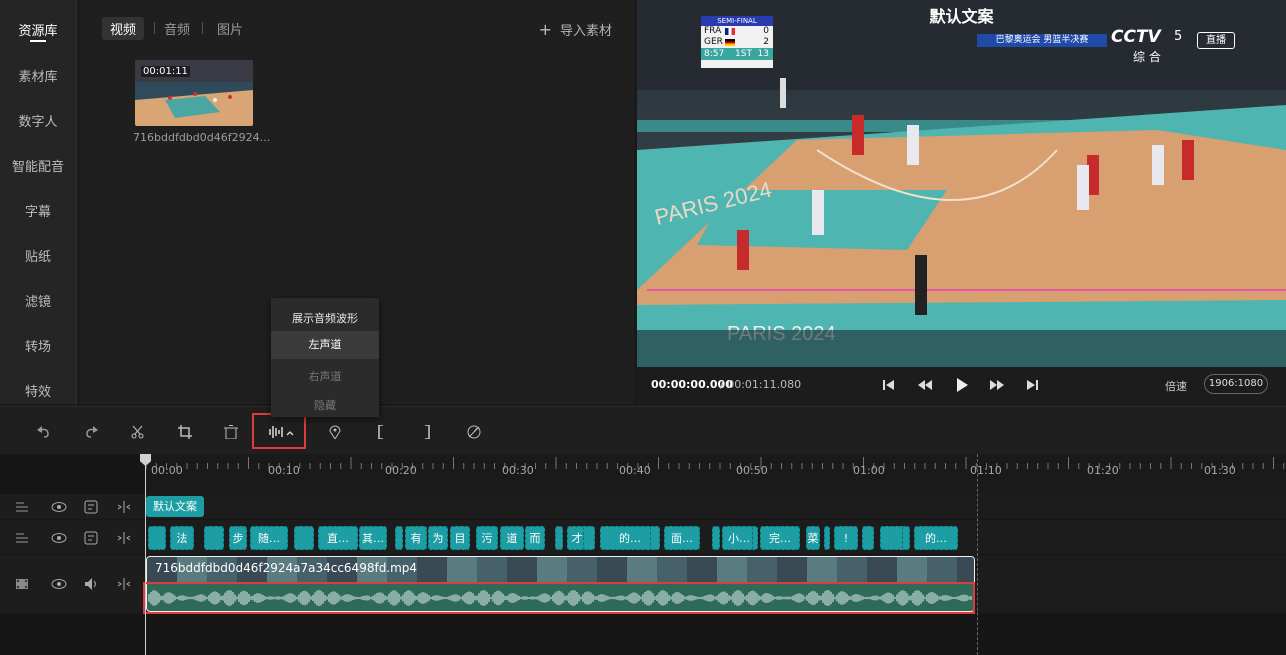 The height and width of the screenshot is (655, 1286). Describe the element at coordinates (22, 584) in the screenshot. I see `video-track-icon` at that location.